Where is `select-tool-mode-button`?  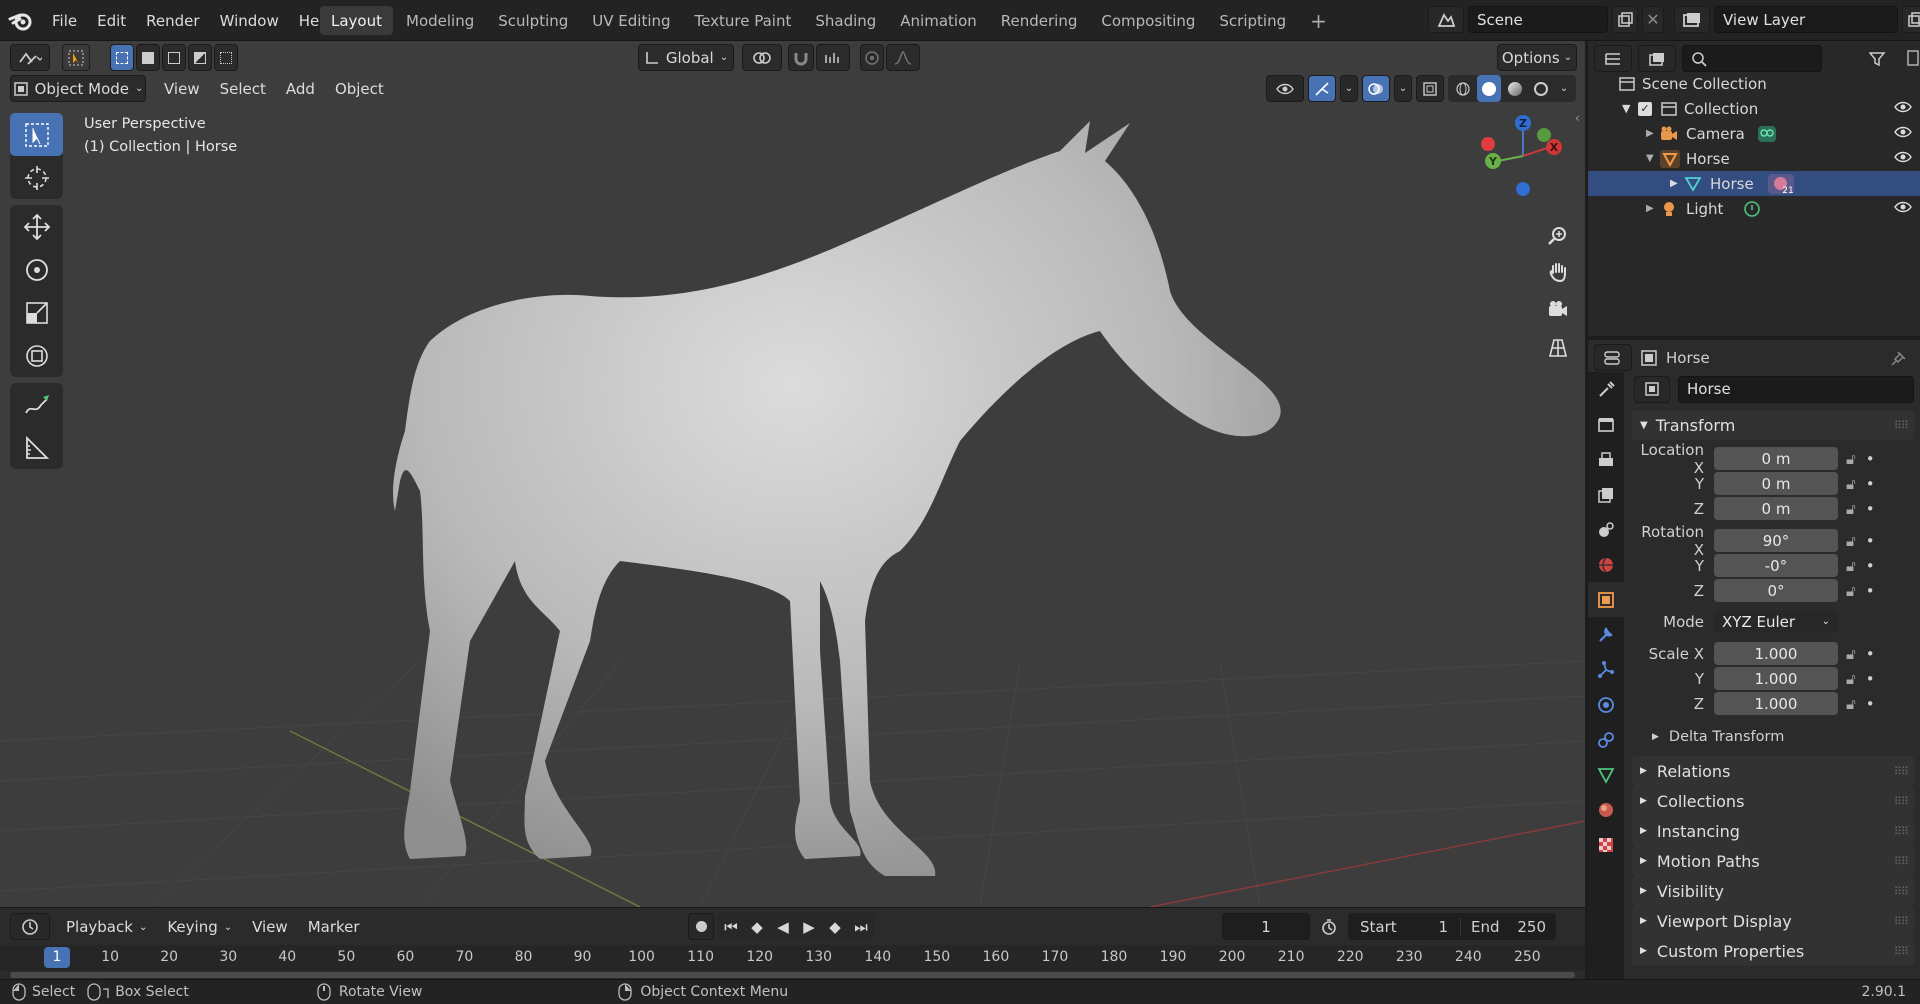
select-tool-mode-button is located at coordinates (76, 57).